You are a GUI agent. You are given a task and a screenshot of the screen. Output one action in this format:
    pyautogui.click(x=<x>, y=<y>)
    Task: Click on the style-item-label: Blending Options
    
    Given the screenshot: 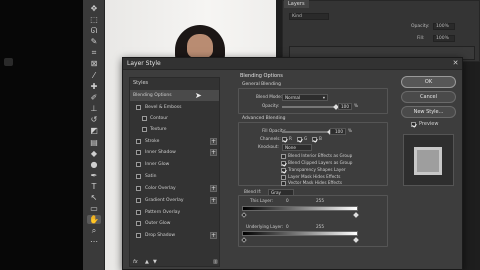 What is the action you would take?
    pyautogui.click(x=152, y=95)
    